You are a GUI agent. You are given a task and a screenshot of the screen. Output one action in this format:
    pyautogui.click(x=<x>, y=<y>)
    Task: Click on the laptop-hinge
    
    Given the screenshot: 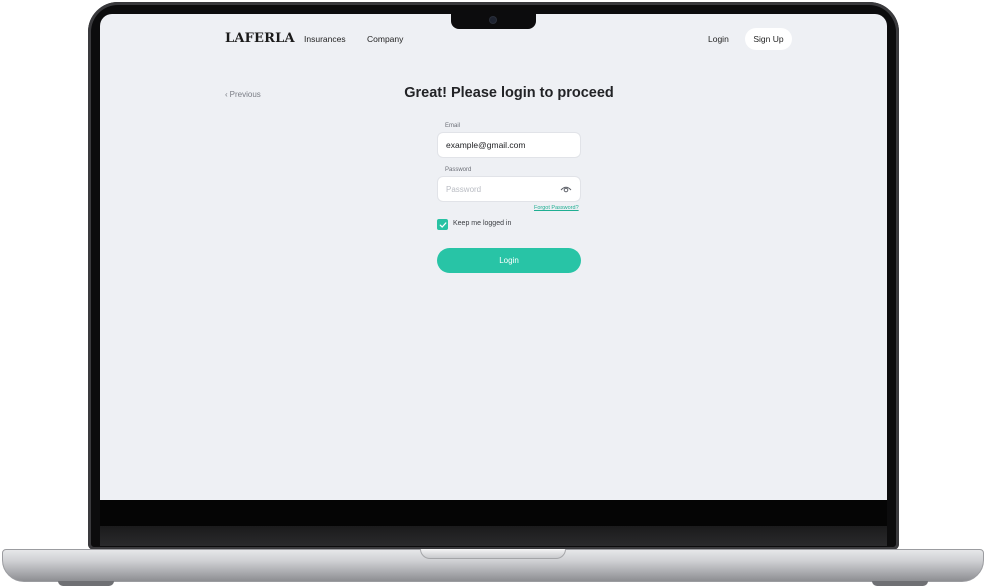 What is the action you would take?
    pyautogui.click(x=493, y=536)
    